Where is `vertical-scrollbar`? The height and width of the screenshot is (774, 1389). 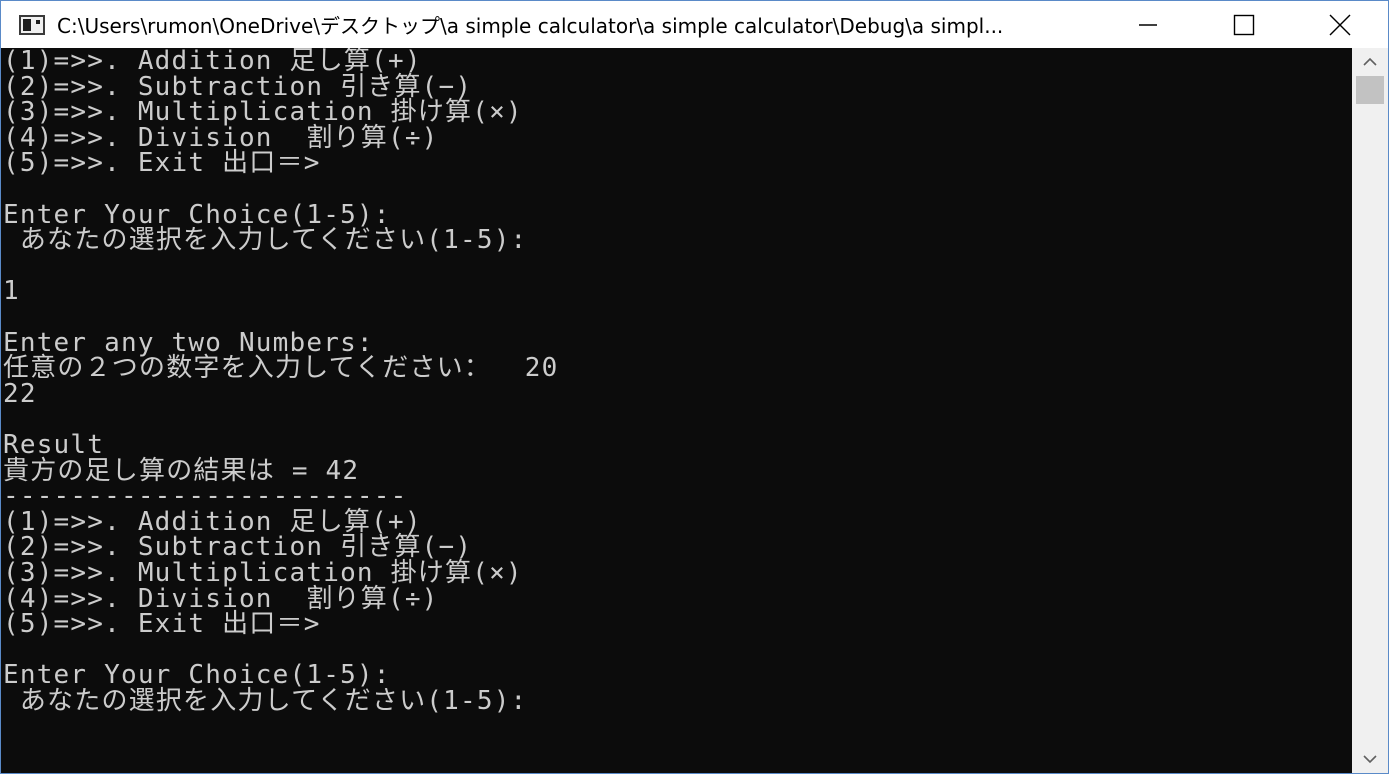 vertical-scrollbar is located at coordinates (1370, 410).